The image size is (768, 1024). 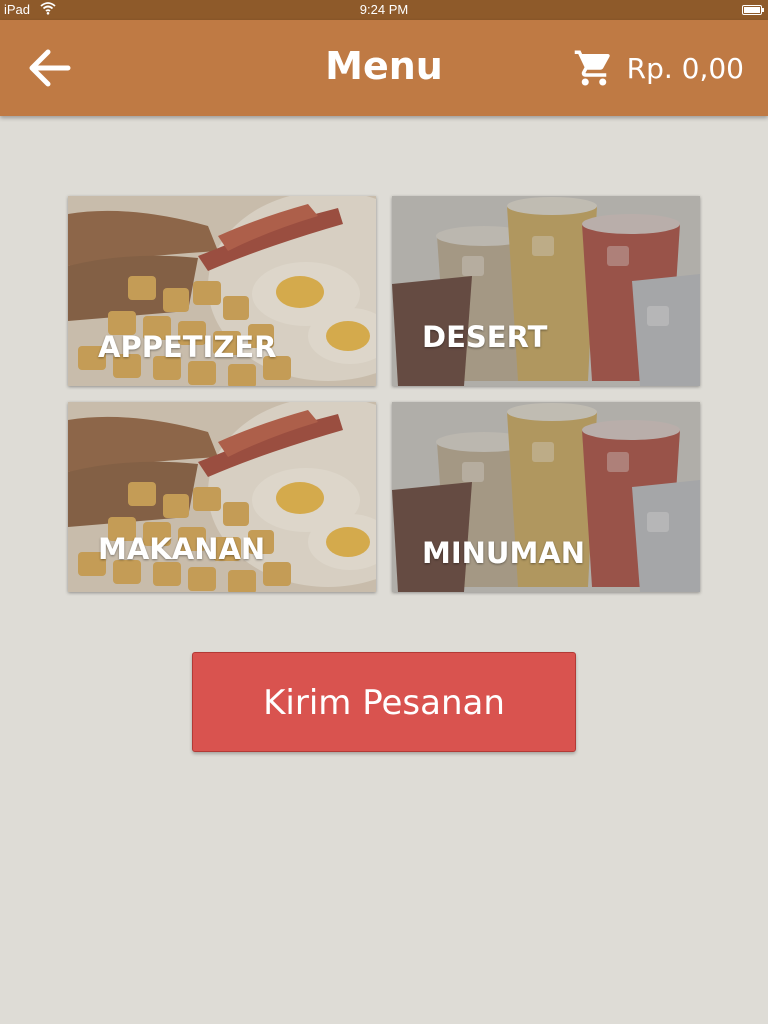 I want to click on drink-glasses-image, so click(x=546, y=291).